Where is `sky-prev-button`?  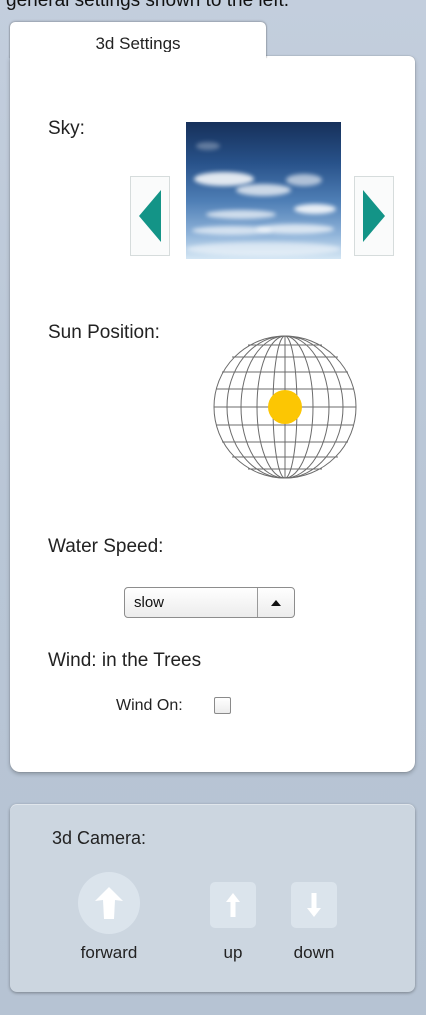
sky-prev-button is located at coordinates (150, 216).